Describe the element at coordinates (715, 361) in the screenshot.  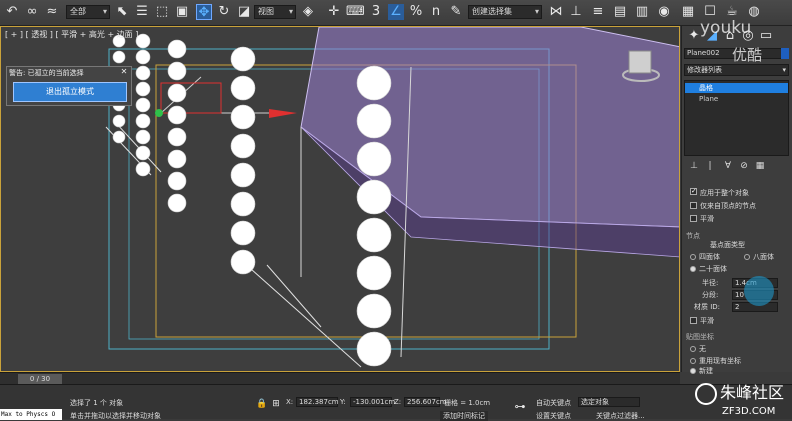
I see `map-reuse-option: 重用现有坐标` at that location.